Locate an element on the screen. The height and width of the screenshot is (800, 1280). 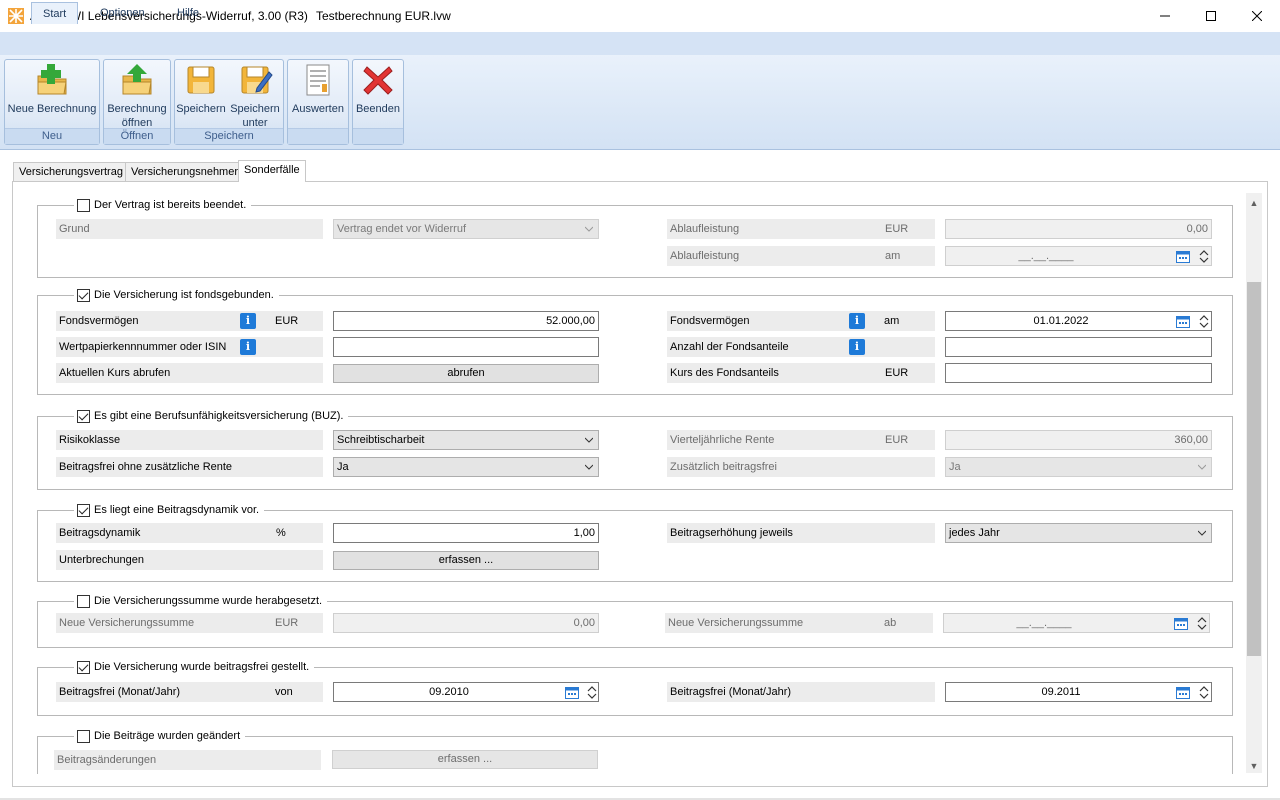
section-buz is located at coordinates (635, 453).